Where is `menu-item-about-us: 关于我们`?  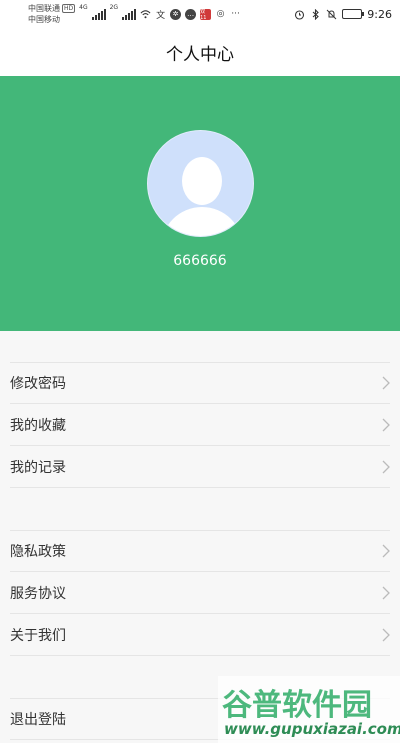 menu-item-about-us: 关于我们 is located at coordinates (200, 635).